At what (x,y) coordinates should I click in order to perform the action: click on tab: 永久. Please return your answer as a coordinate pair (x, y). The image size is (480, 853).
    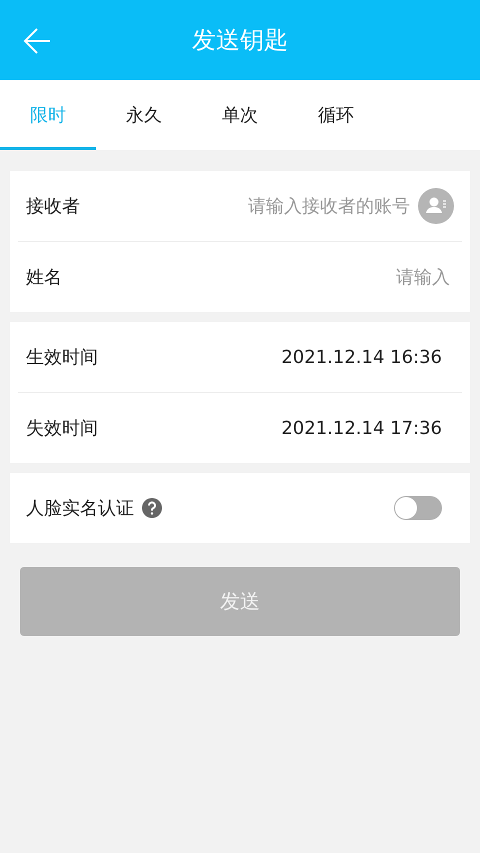
    Looking at the image, I should click on (144, 115).